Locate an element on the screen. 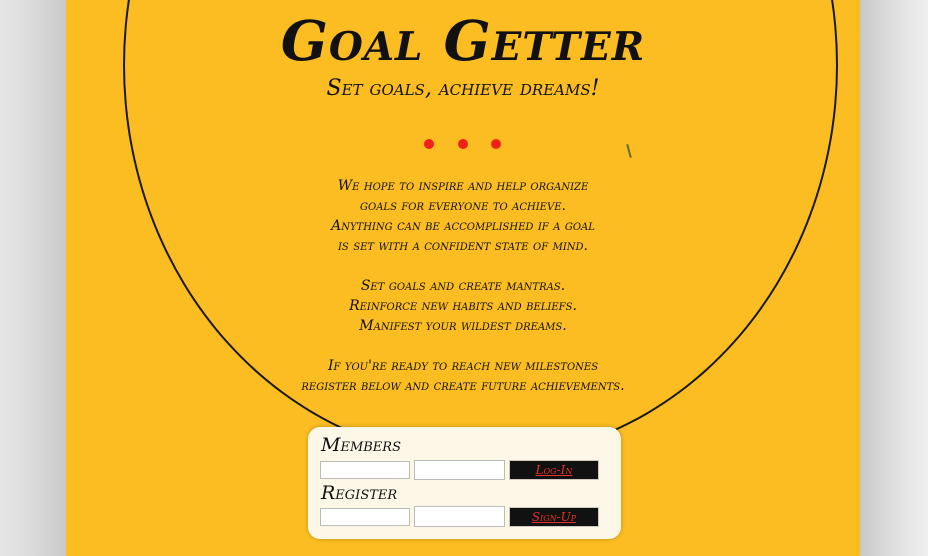  dot-separator is located at coordinates (464, 145).